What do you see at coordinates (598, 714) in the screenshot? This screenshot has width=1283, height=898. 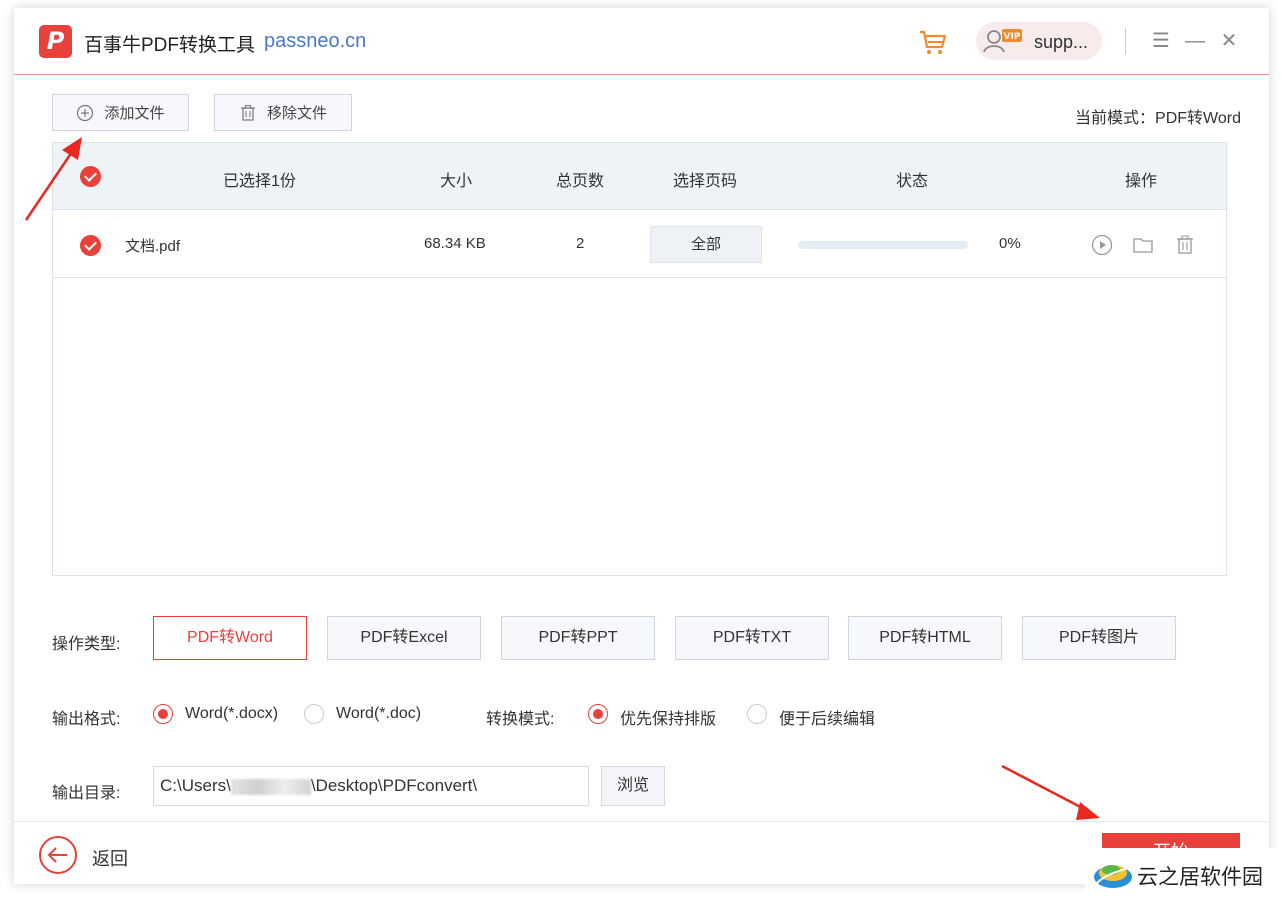 I see `mode-keep-layout-radio` at bounding box center [598, 714].